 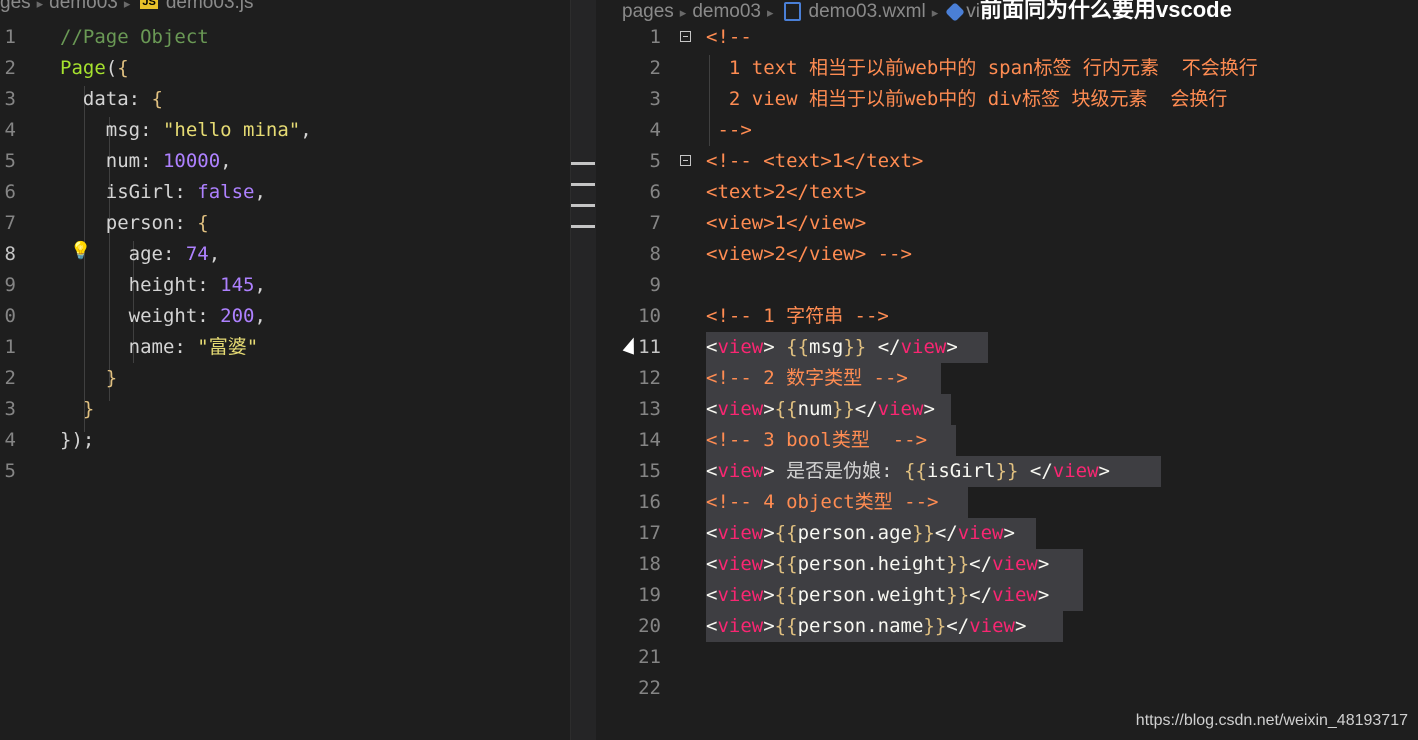 I want to click on code-line: 15 <view> 是否是伪娘: {{isGirl}} </view>, so click(x=1007, y=471).